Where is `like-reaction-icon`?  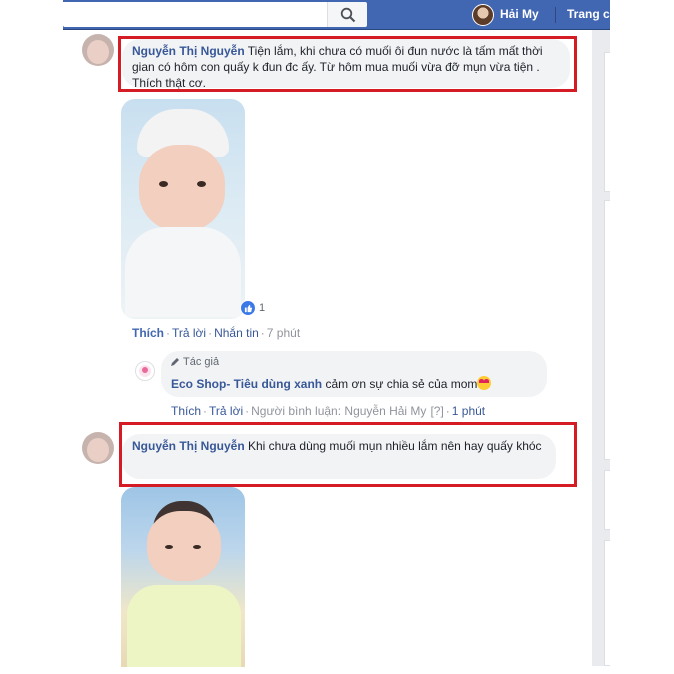 like-reaction-icon is located at coordinates (248, 308).